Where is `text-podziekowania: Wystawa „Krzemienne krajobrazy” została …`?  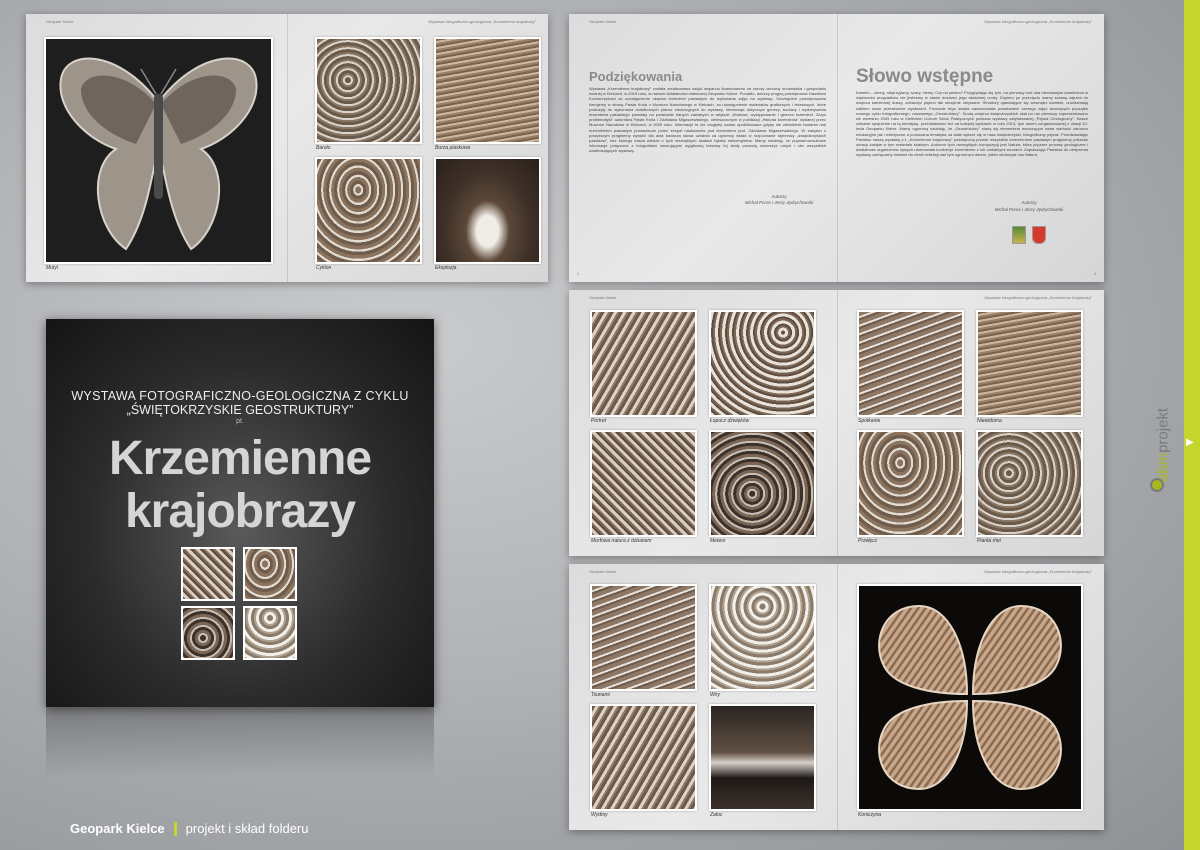 text-podziekowania: Wystawa „Krzemienne krajobrazy” została … is located at coordinates (707, 120).